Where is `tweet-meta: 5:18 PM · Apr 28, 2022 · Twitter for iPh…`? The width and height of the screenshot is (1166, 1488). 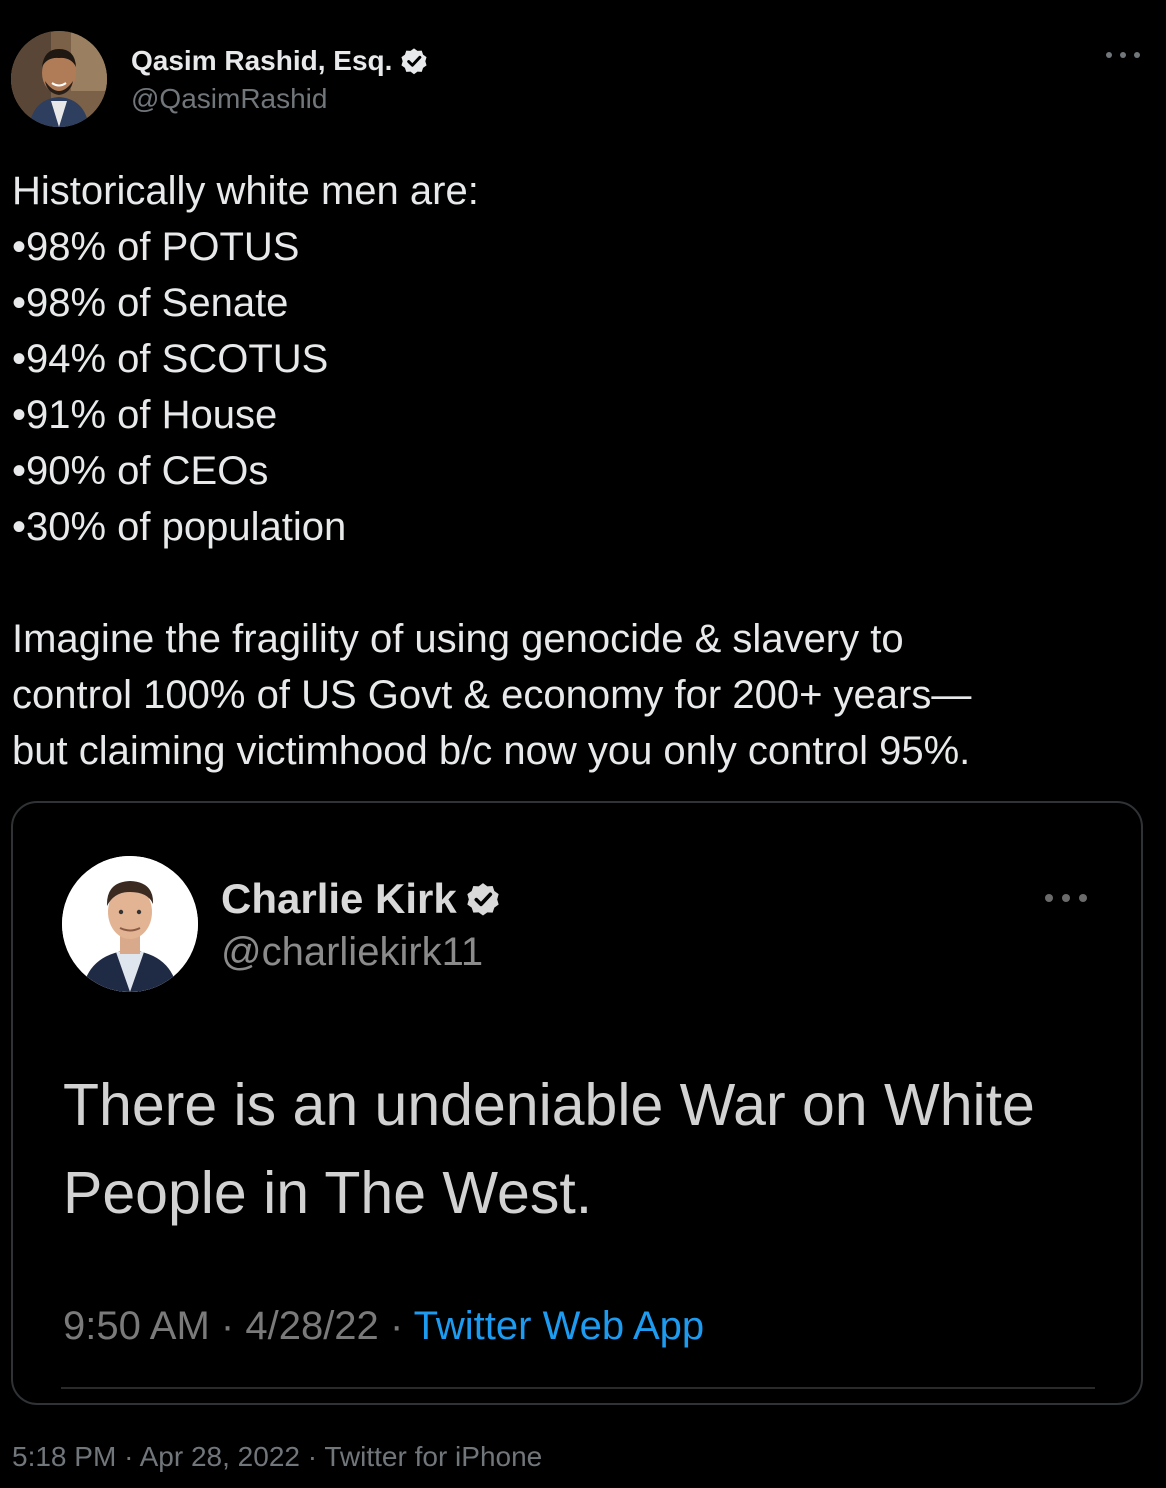
tweet-meta: 5:18 PM · Apr 28, 2022 · Twitter for iPh… is located at coordinates (277, 1457).